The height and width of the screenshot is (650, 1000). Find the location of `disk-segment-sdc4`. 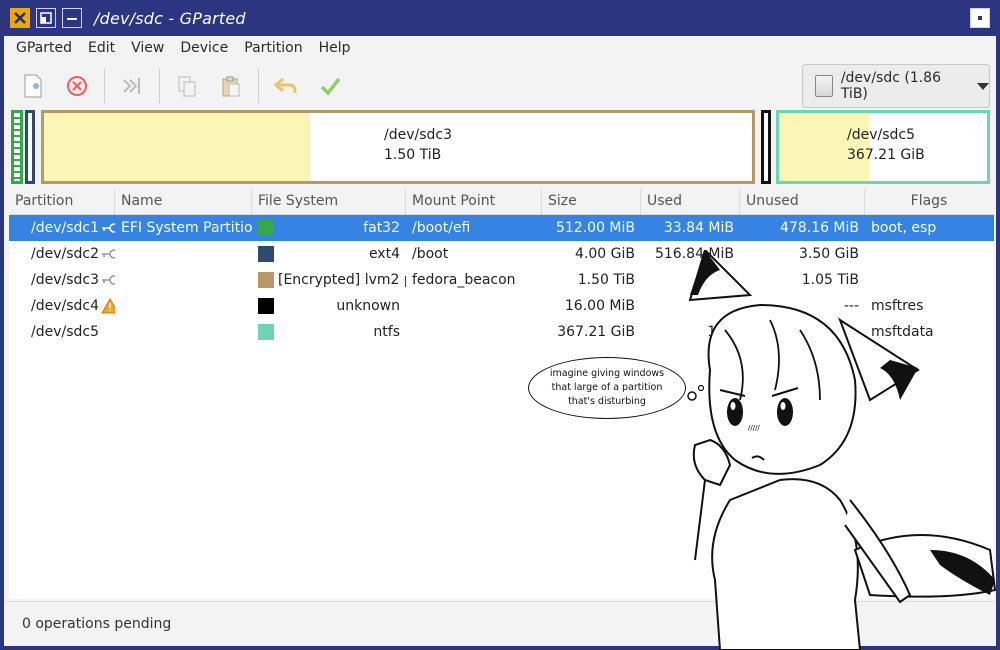

disk-segment-sdc4 is located at coordinates (766, 147).